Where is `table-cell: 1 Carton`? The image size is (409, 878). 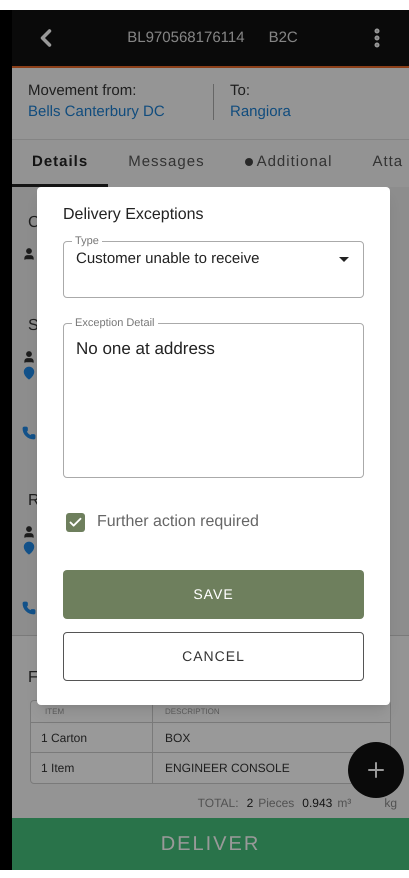 table-cell: 1 Carton is located at coordinates (92, 737).